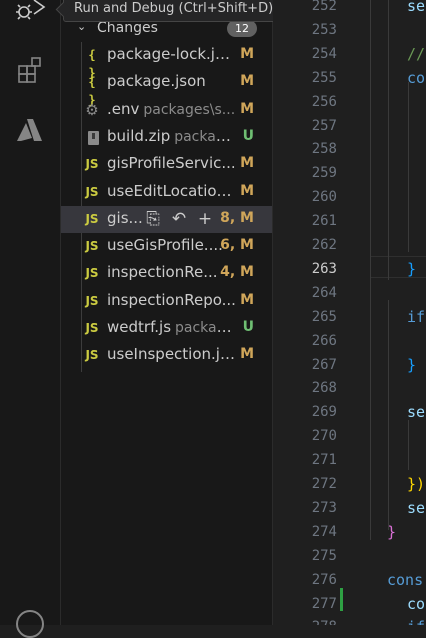 This screenshot has width=426, height=638. Describe the element at coordinates (312, 622) in the screenshot. I see `line-number: 278` at that location.